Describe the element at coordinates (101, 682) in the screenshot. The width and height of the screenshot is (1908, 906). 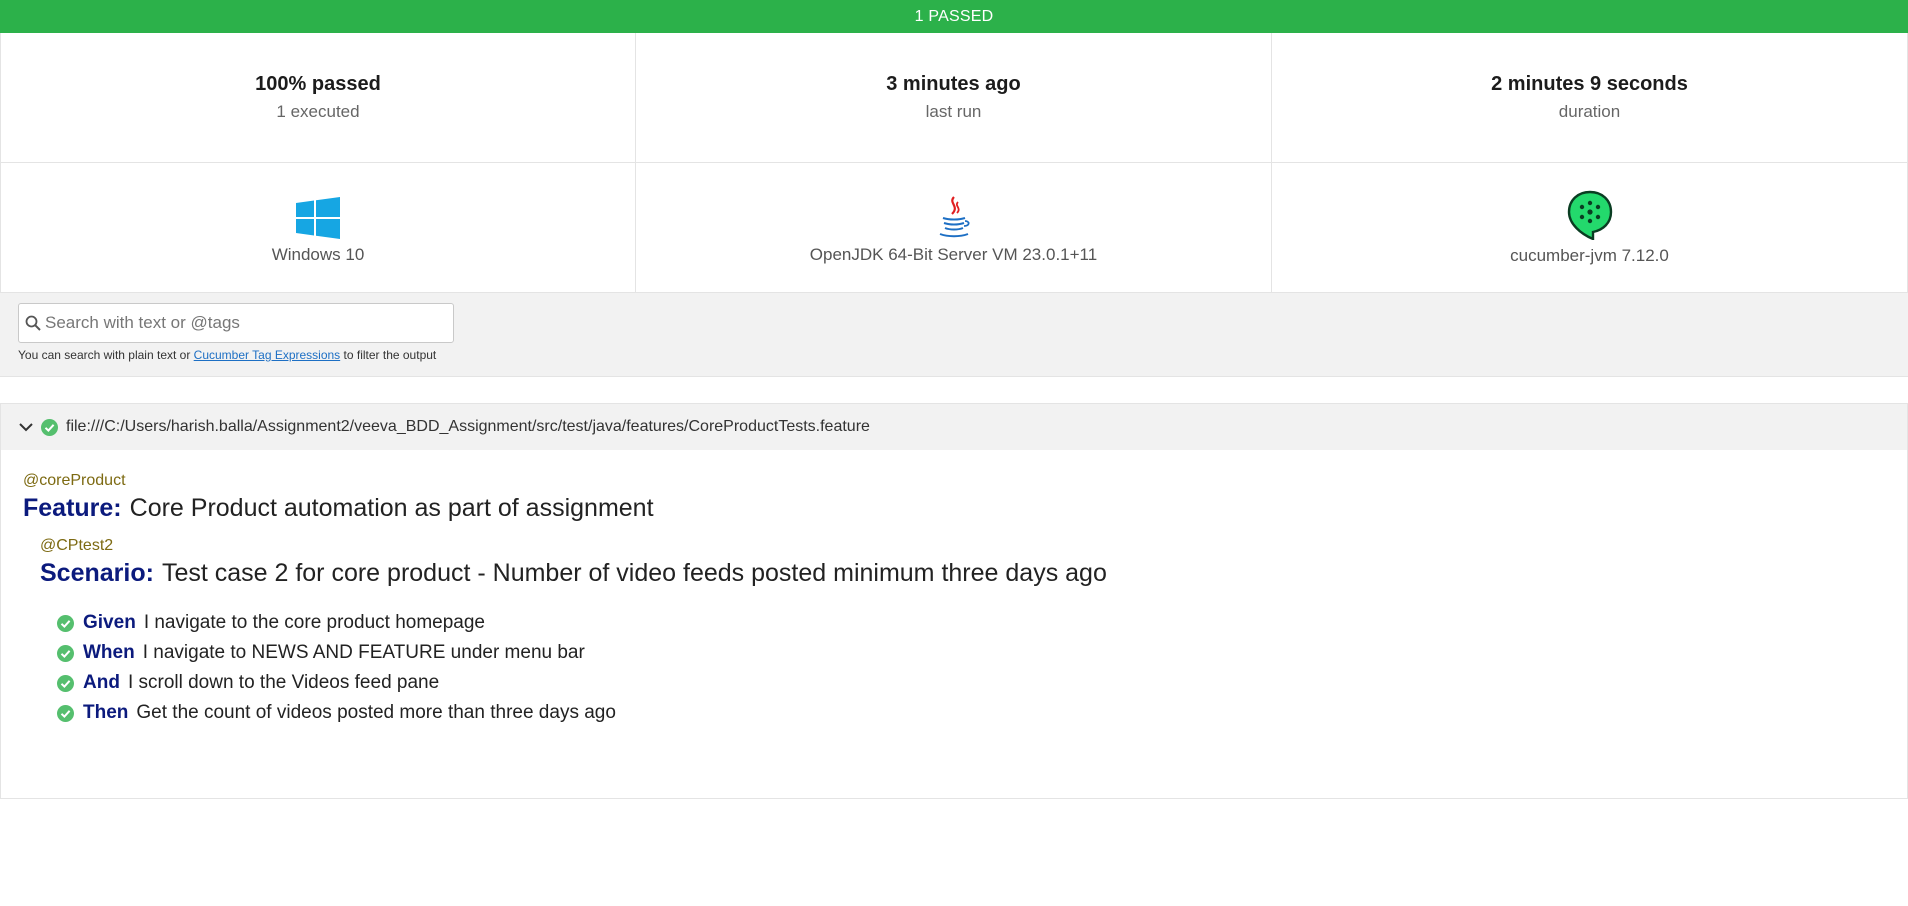
I see `step-keyword: And` at that location.